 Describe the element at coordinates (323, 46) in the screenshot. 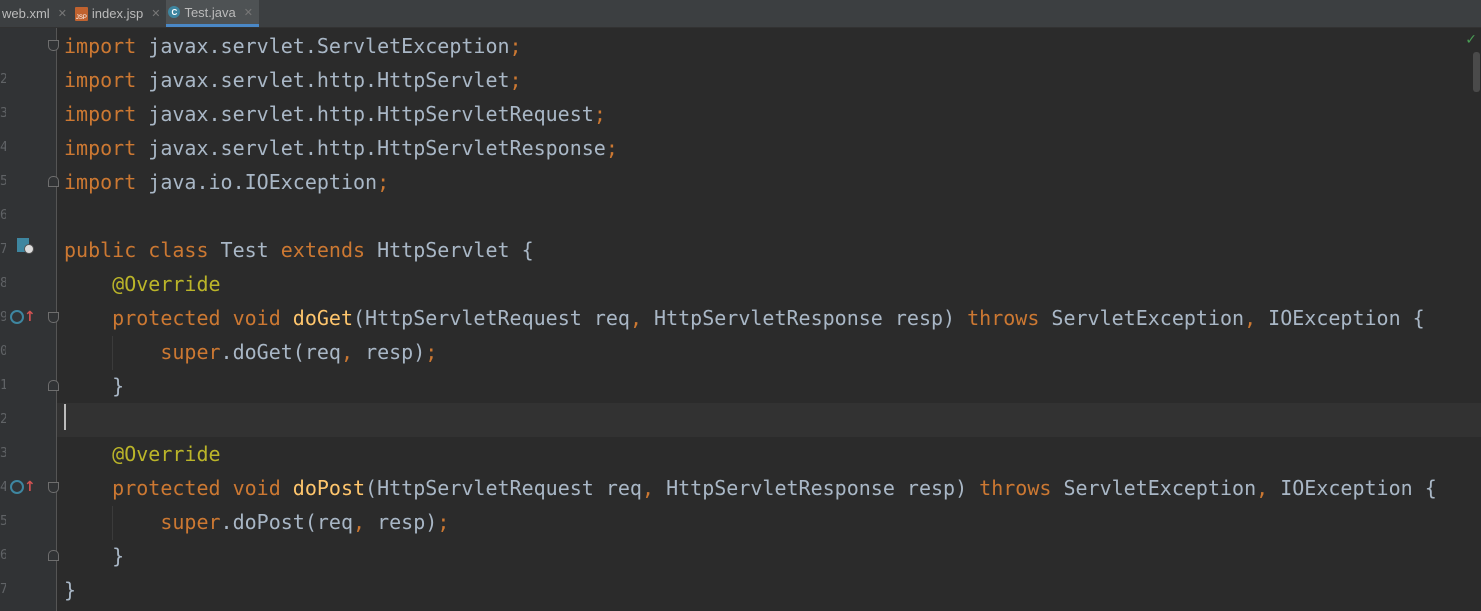

I see `code-token: javax.servlet.ServletException` at that location.